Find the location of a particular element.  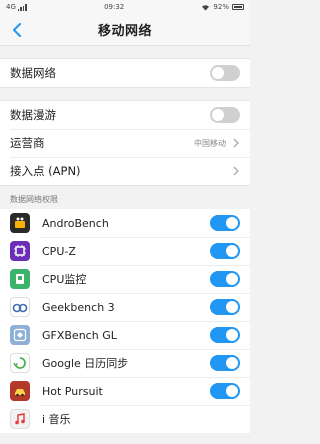

app-row: GFXBench GL is located at coordinates (125, 335).